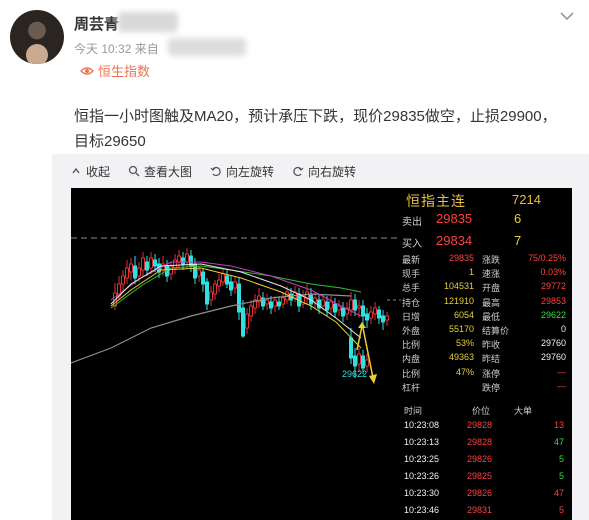 Image resolution: width=589 pixels, height=520 pixels. Describe the element at coordinates (491, 274) in the screenshot. I see `quote-label: 速涨` at that location.